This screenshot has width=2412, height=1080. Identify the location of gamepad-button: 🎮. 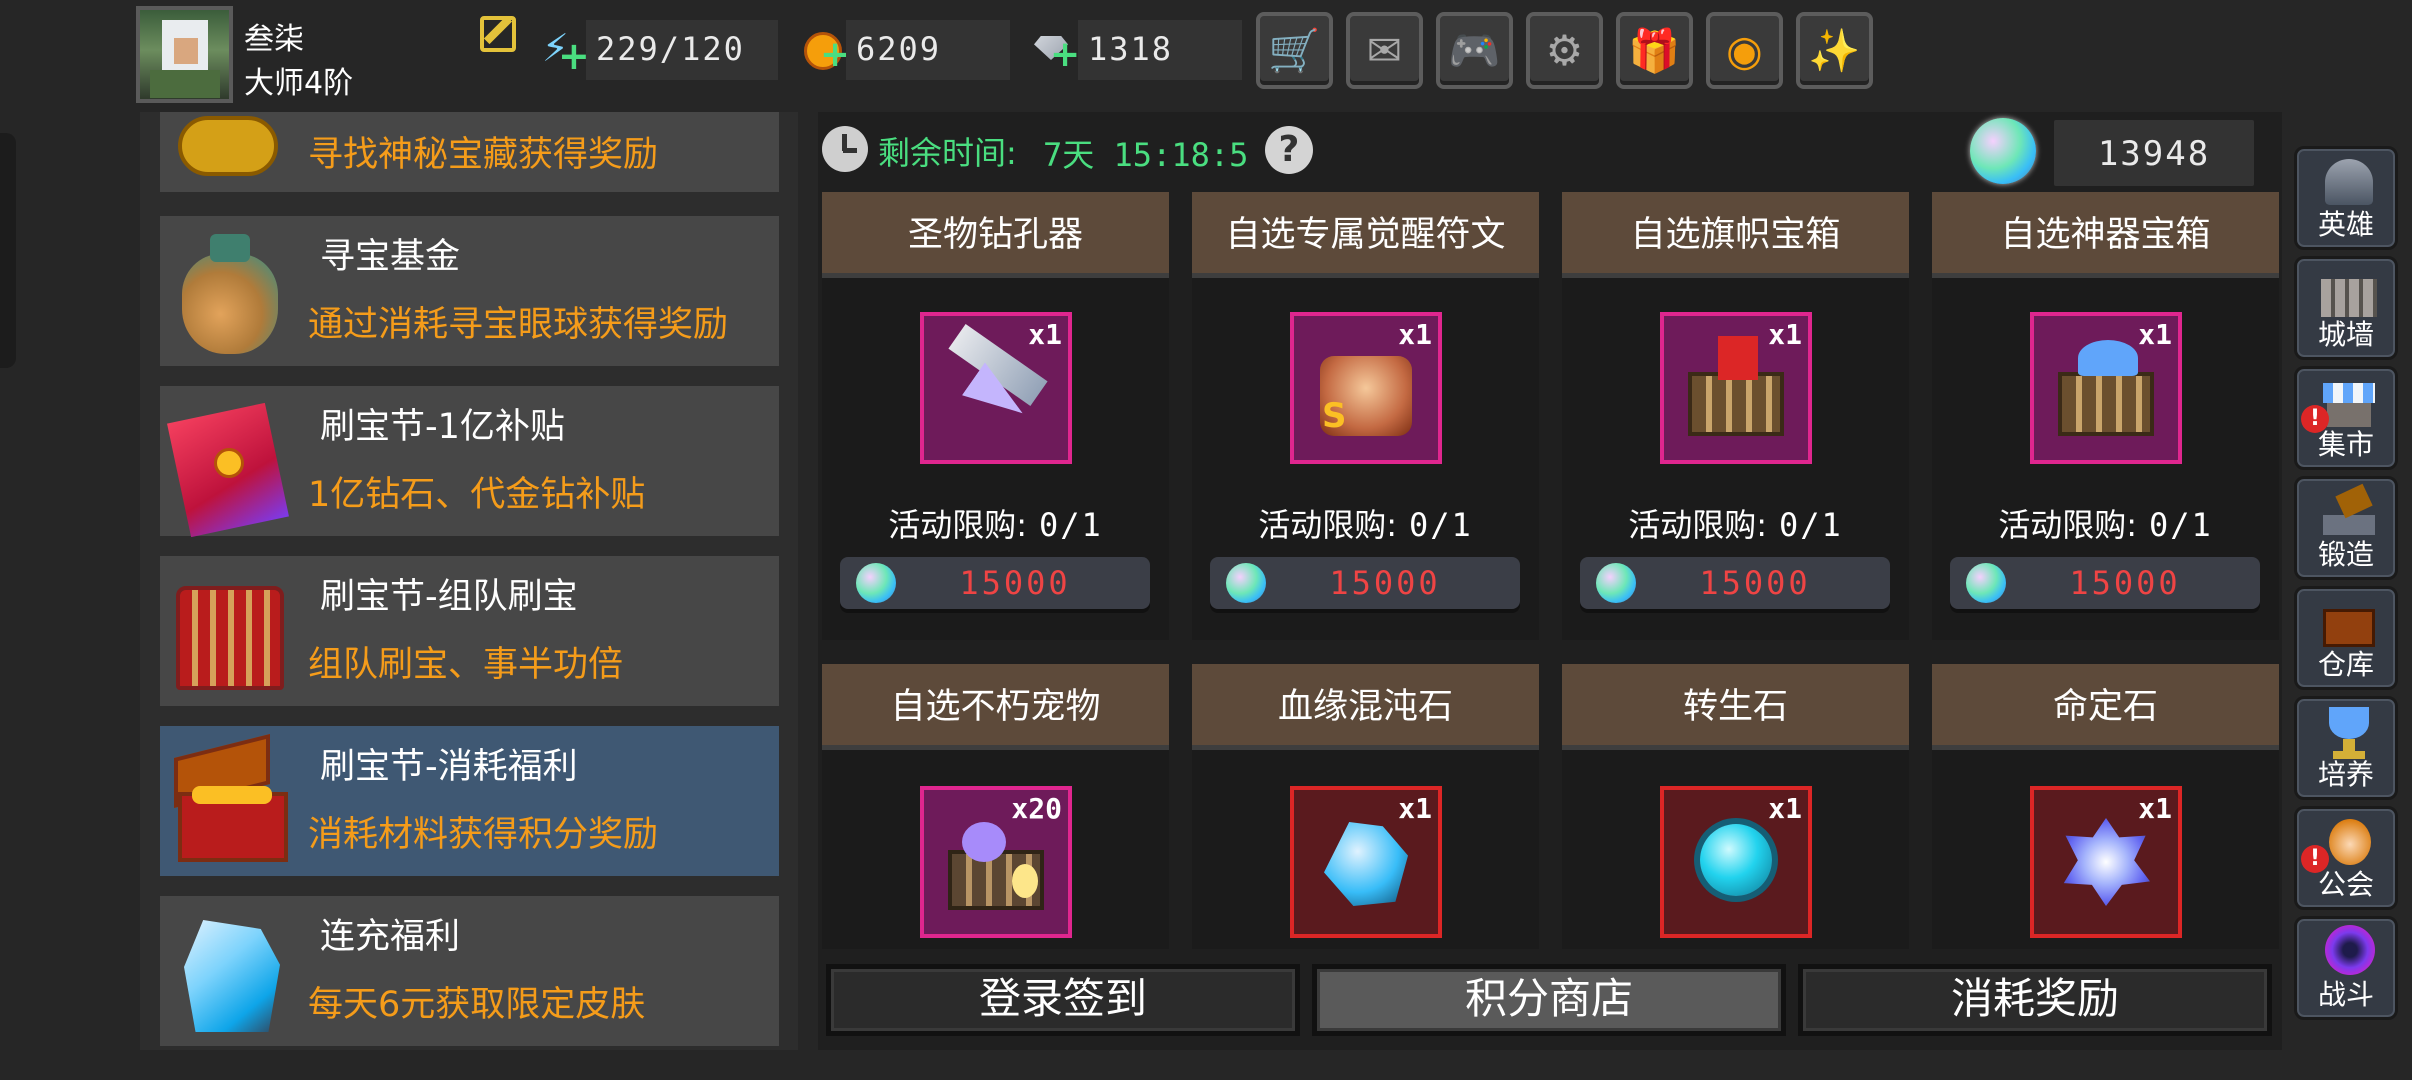
(1474, 50).